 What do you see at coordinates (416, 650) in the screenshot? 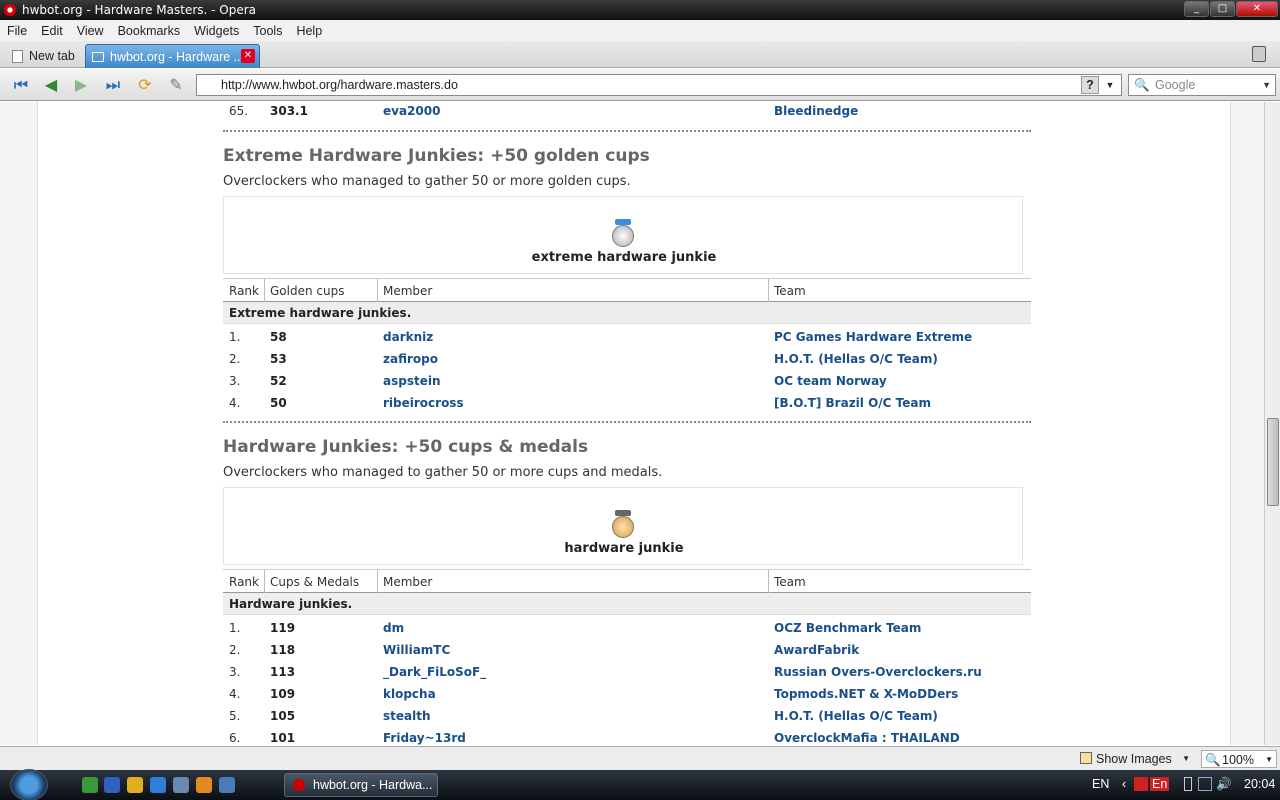
I see `member-link: WilliamTC` at bounding box center [416, 650].